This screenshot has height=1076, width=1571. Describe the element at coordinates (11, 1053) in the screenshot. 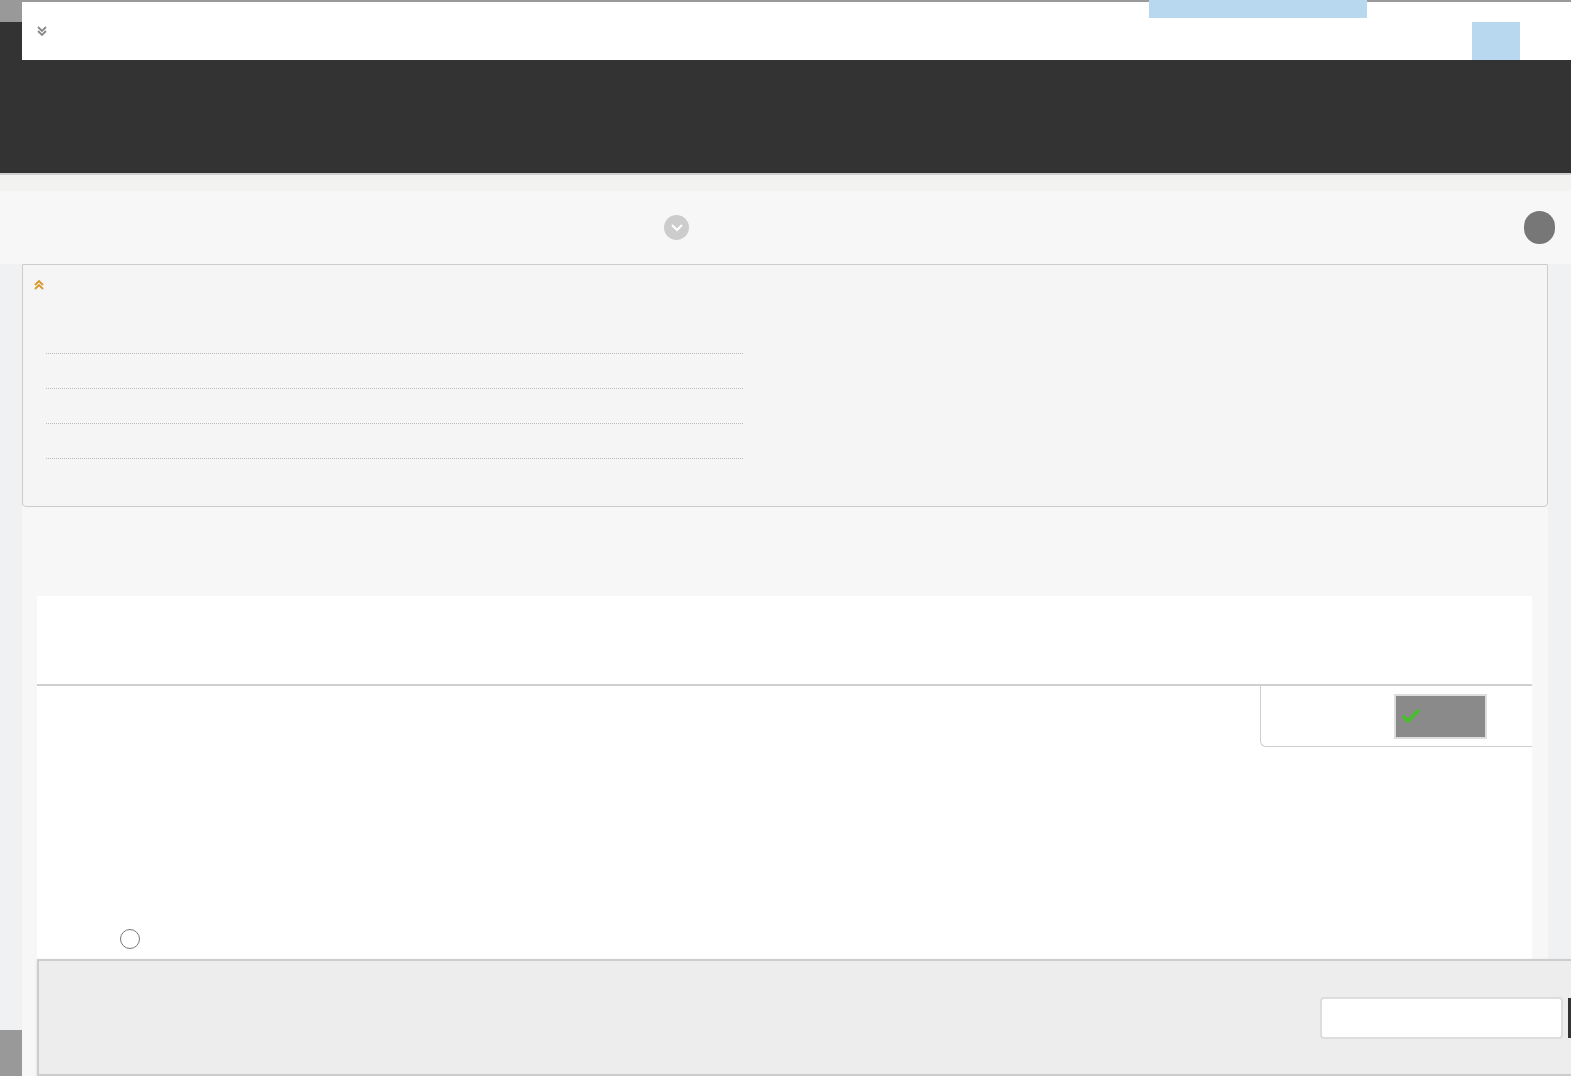

I see `scrollbar-thumb` at that location.